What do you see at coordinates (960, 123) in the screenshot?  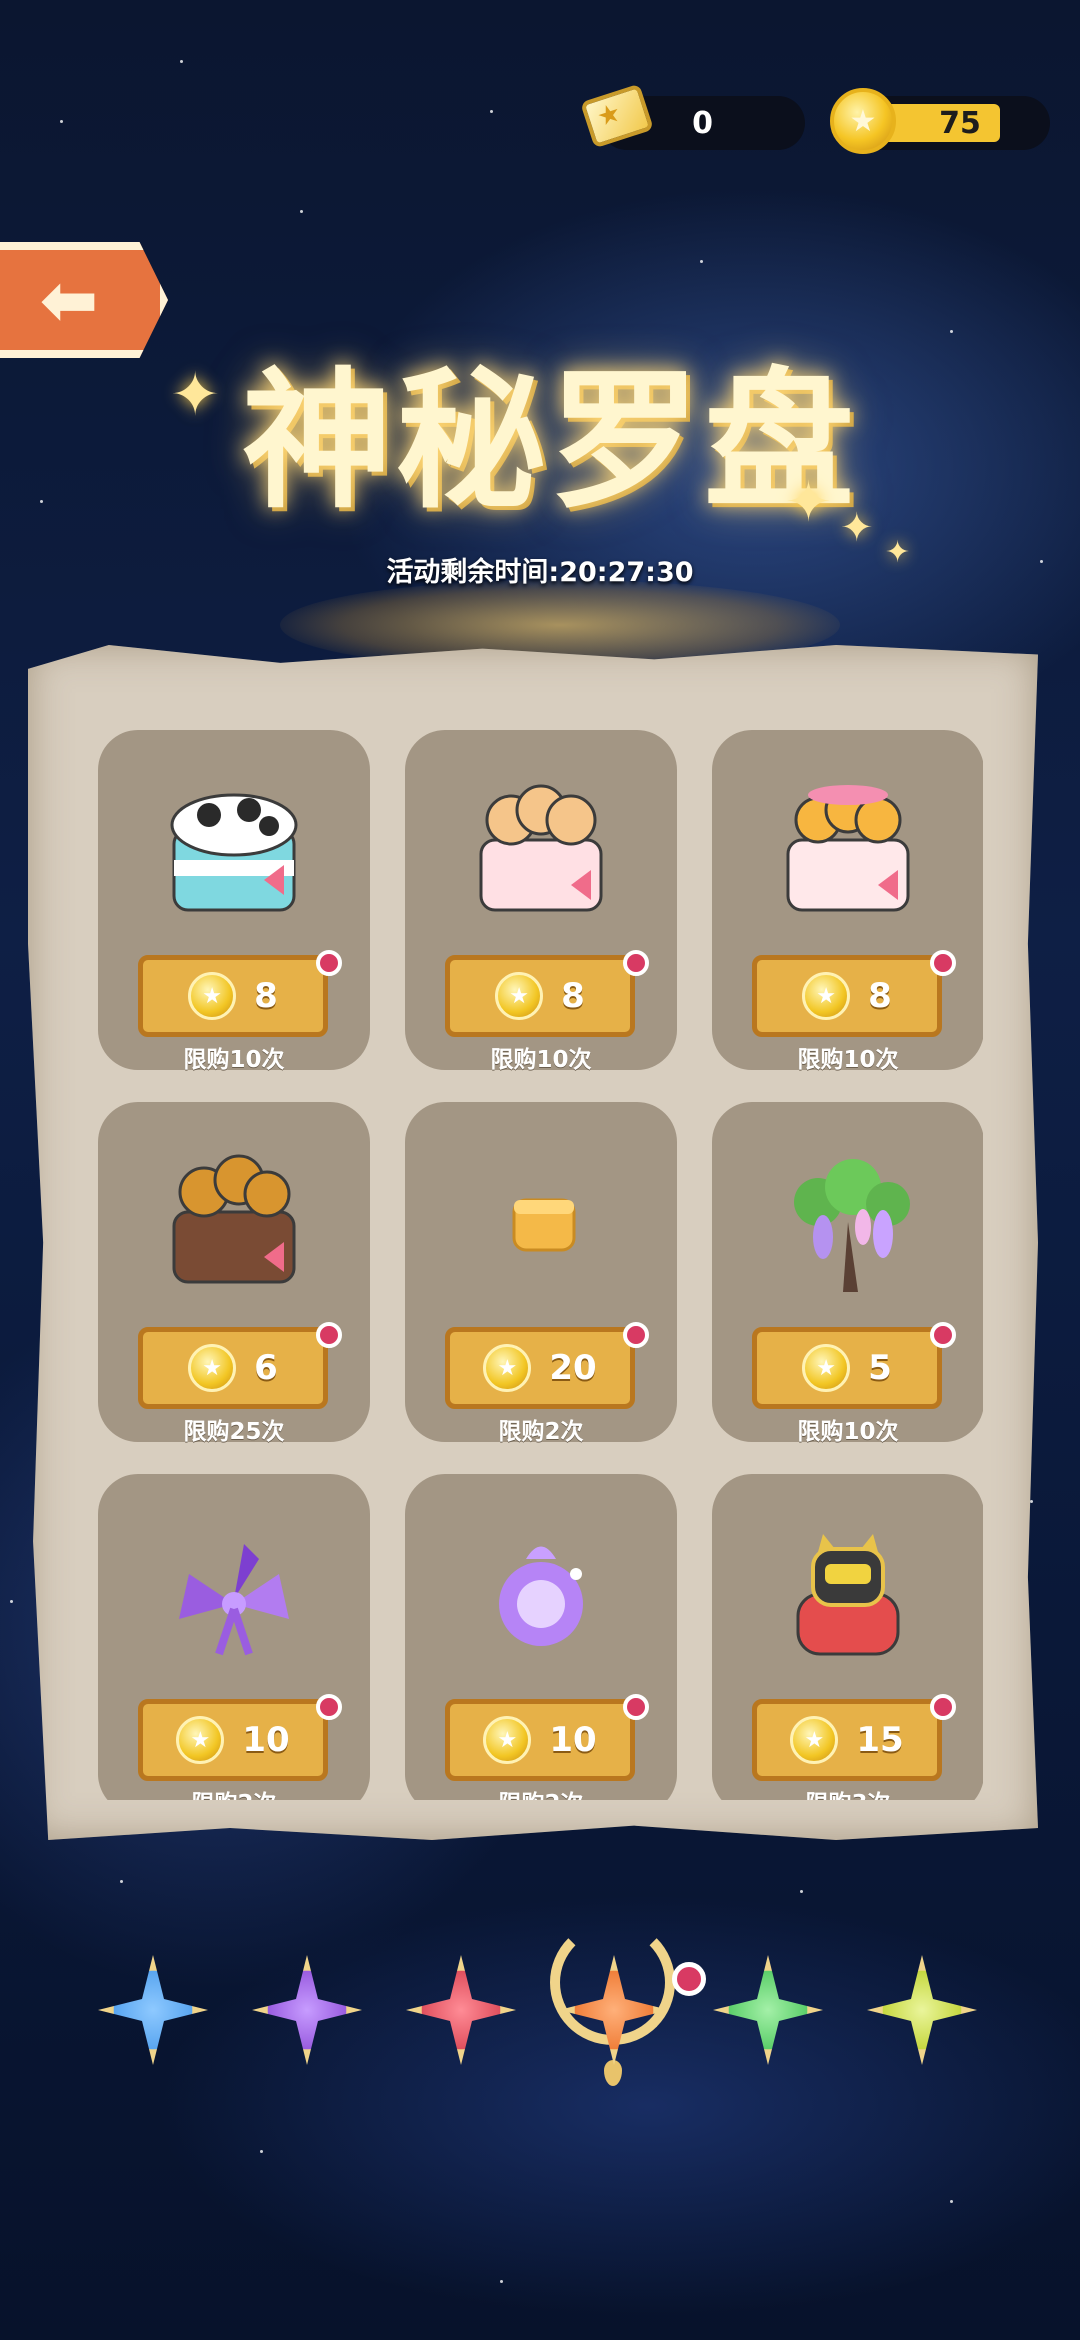 I see `coin-count: 75` at bounding box center [960, 123].